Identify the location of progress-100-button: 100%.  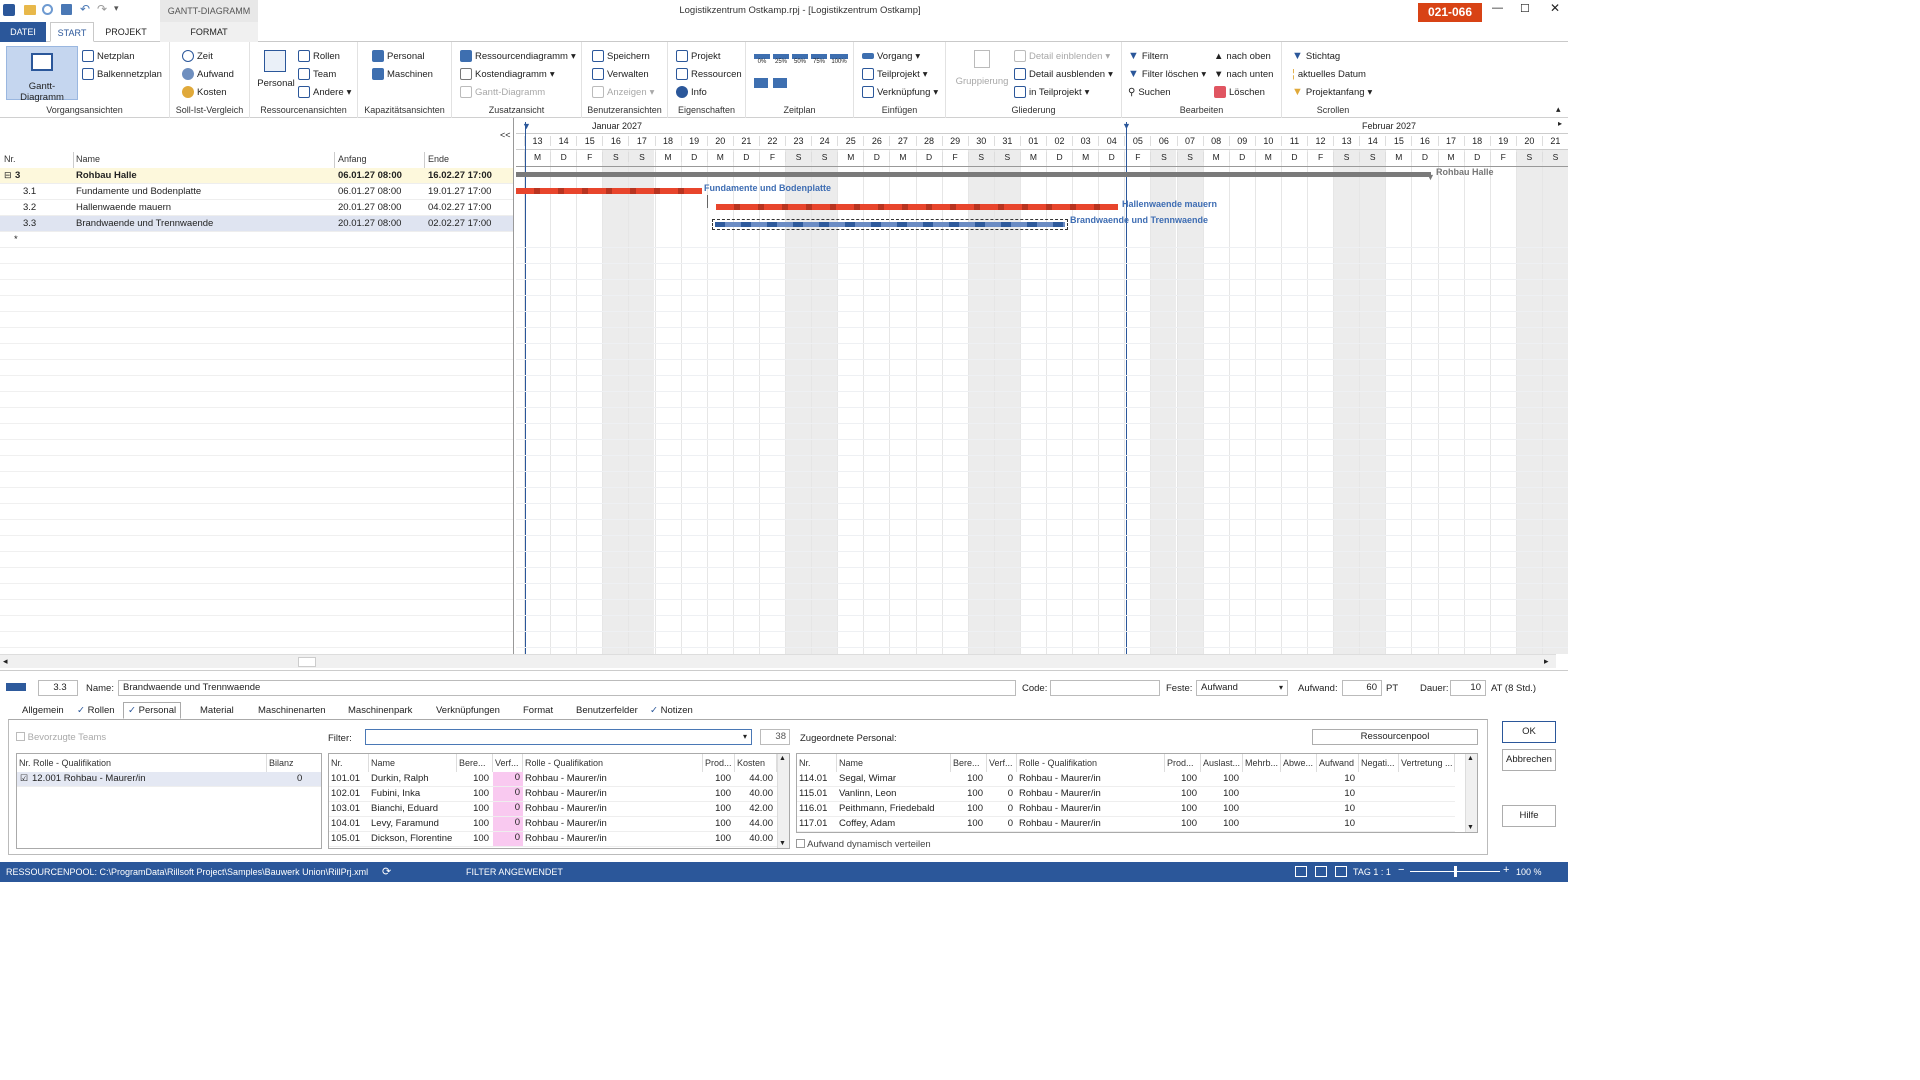
(839, 61).